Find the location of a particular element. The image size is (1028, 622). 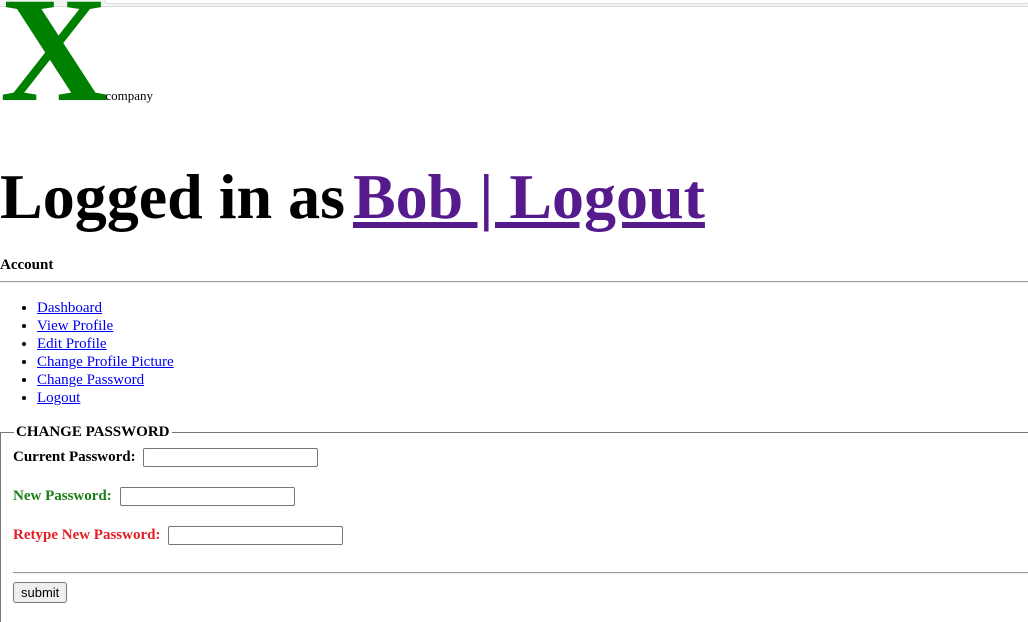

company-logo: Xcompany is located at coordinates (76, 66).